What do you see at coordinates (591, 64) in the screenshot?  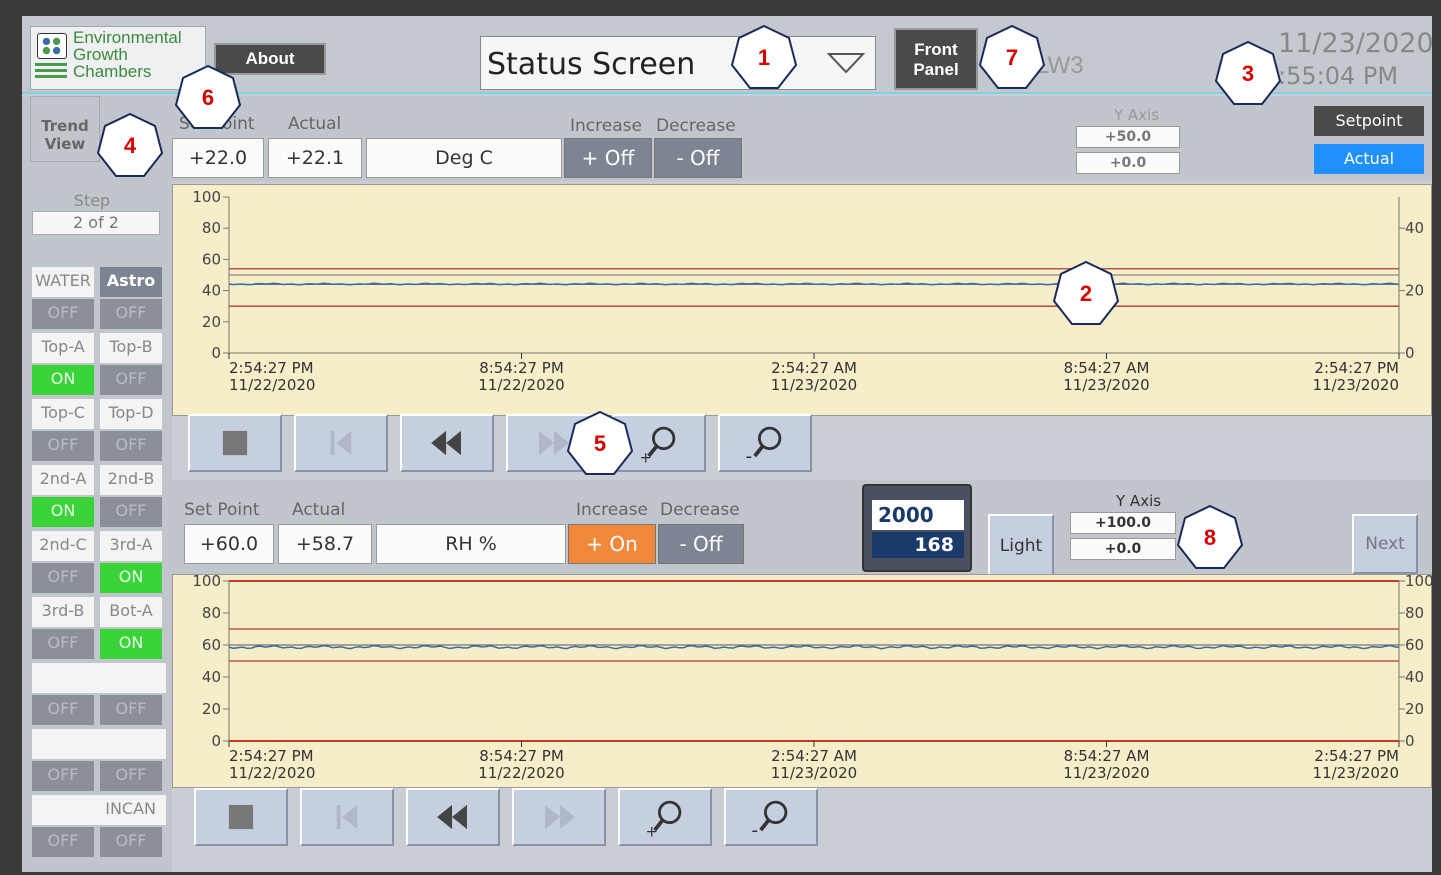 I see `screen-select-value: Status Screen` at bounding box center [591, 64].